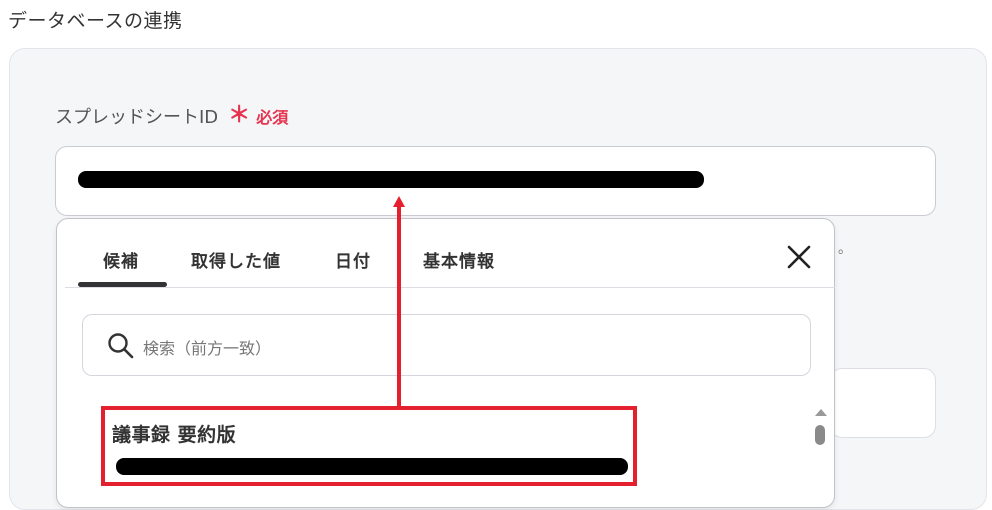 The width and height of the screenshot is (992, 510). Describe the element at coordinates (845, 249) in the screenshot. I see `hidden-helper-text: 。` at that location.